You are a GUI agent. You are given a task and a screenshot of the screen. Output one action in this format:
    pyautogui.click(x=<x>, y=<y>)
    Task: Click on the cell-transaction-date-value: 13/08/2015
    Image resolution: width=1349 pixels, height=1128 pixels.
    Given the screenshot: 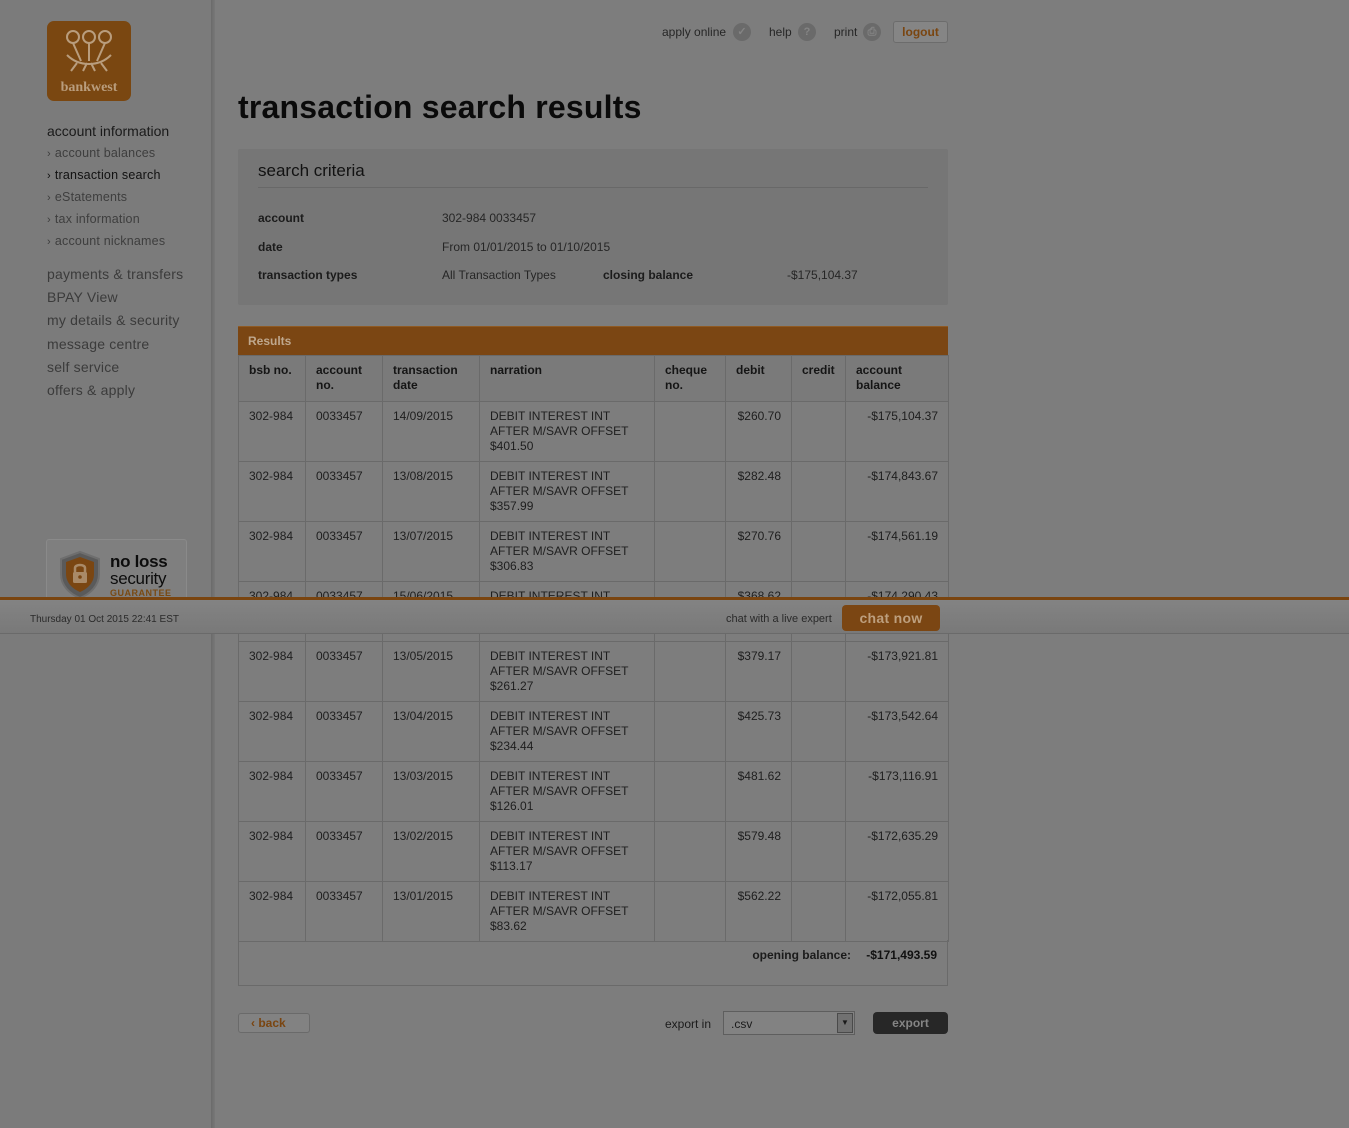 What is the action you would take?
    pyautogui.click(x=423, y=476)
    